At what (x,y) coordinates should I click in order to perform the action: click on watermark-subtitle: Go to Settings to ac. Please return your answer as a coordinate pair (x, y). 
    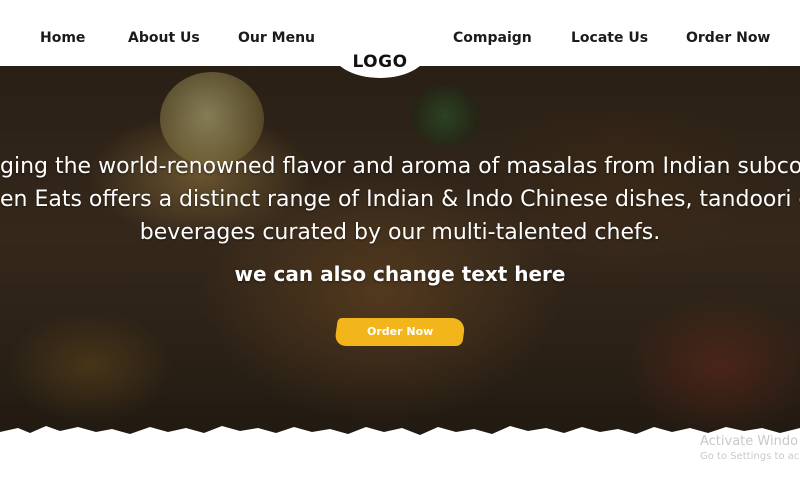
    Looking at the image, I should click on (750, 456).